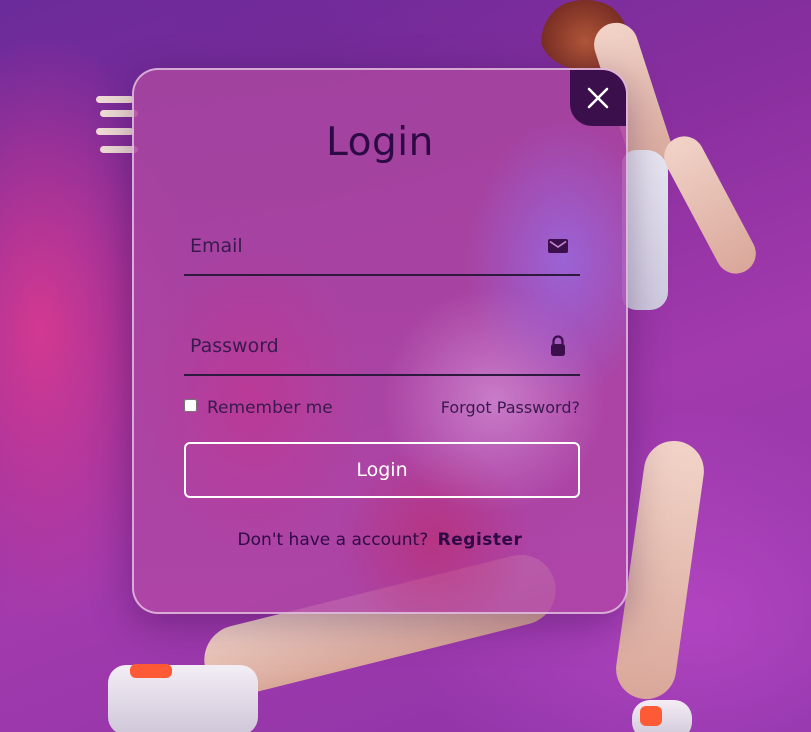  Describe the element at coordinates (558, 345) in the screenshot. I see `lock-icon` at that location.